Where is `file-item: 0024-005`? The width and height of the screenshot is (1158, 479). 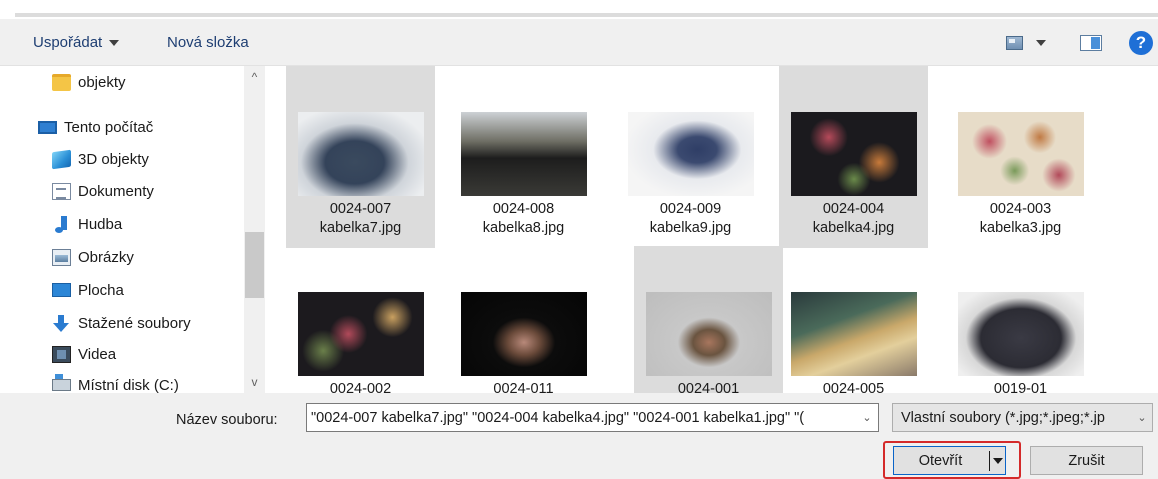
file-item: 0024-005 is located at coordinates (853, 319).